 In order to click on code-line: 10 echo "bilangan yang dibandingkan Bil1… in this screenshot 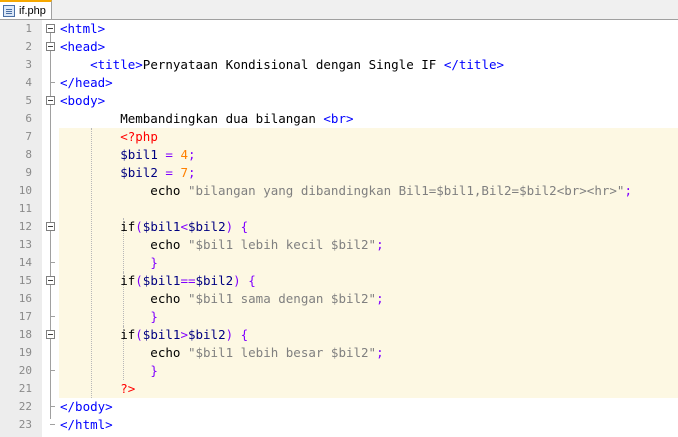, I will do `click(339, 191)`.